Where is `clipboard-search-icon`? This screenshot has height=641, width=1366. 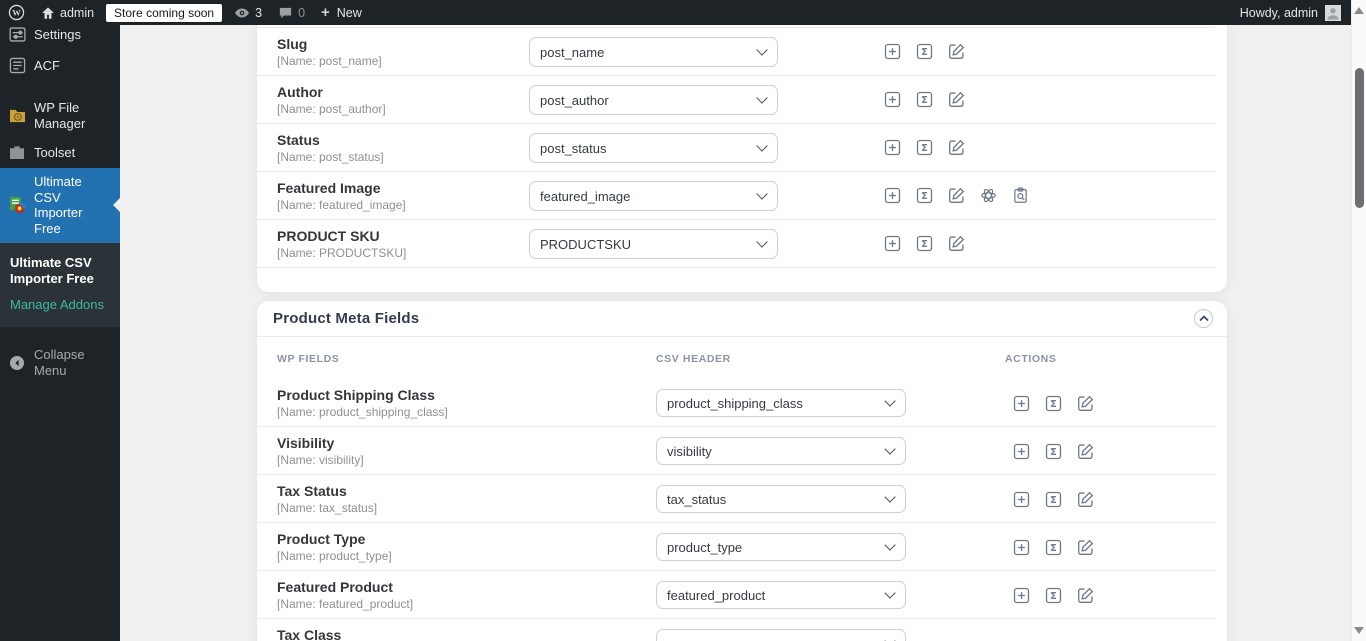 clipboard-search-icon is located at coordinates (1020, 195).